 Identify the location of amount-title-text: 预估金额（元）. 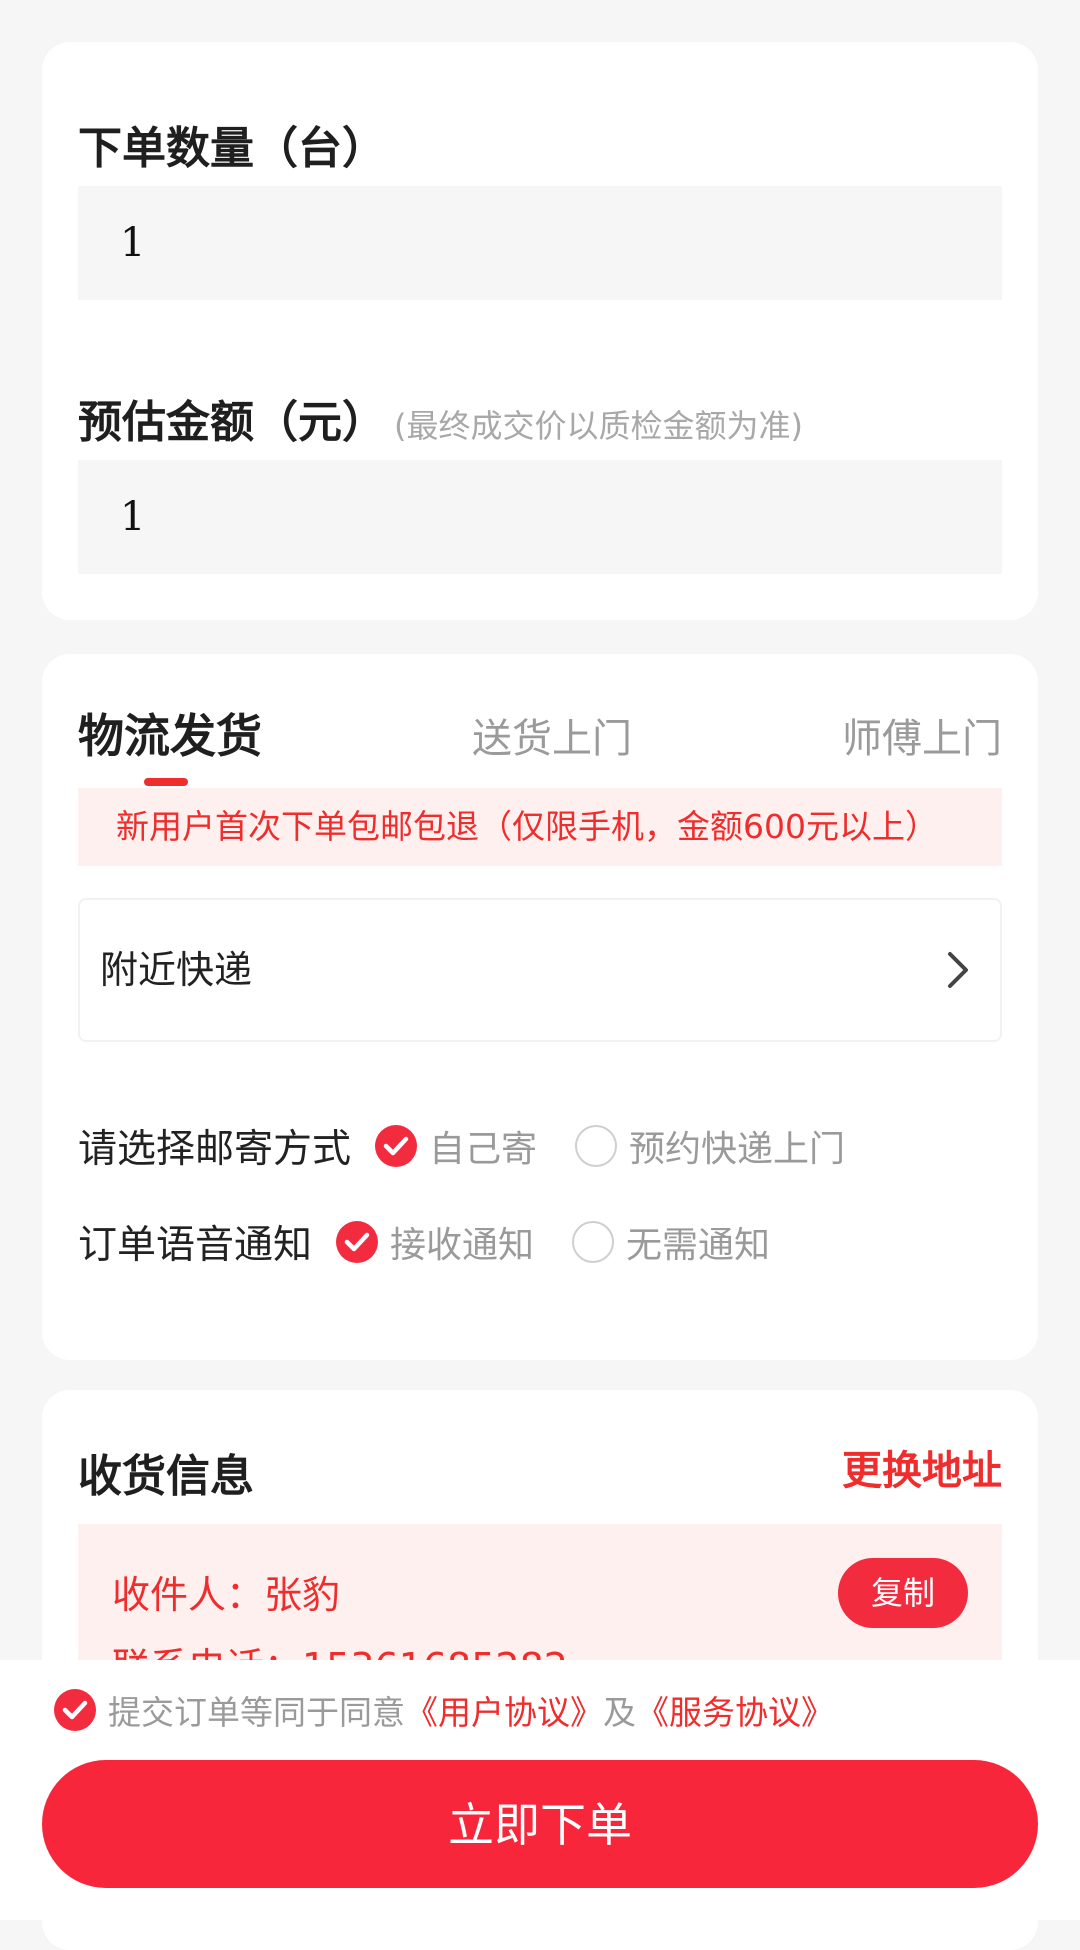
(232, 422).